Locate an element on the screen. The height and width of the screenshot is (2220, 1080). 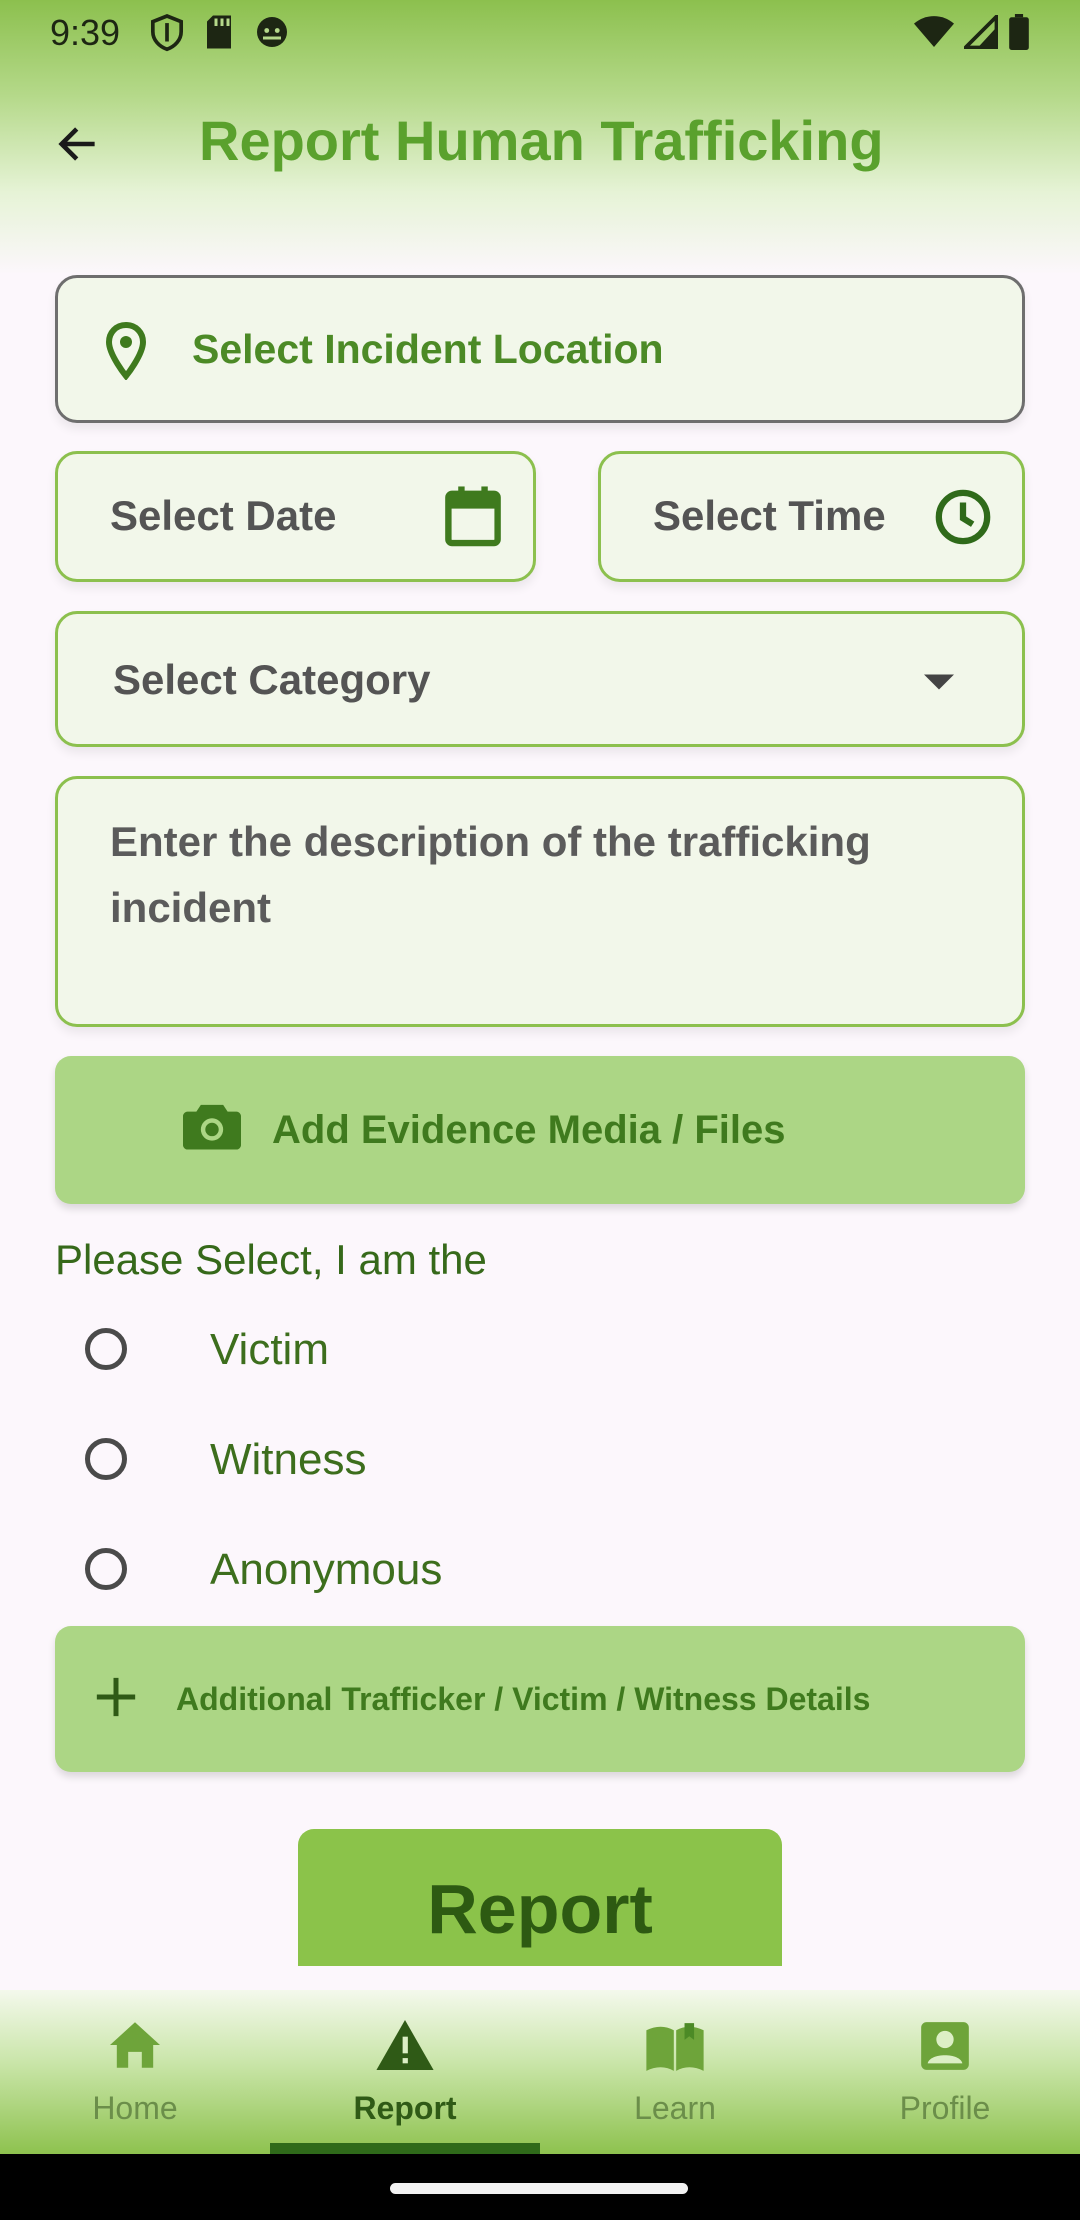
category-dropdown: Select Category is located at coordinates (540, 679).